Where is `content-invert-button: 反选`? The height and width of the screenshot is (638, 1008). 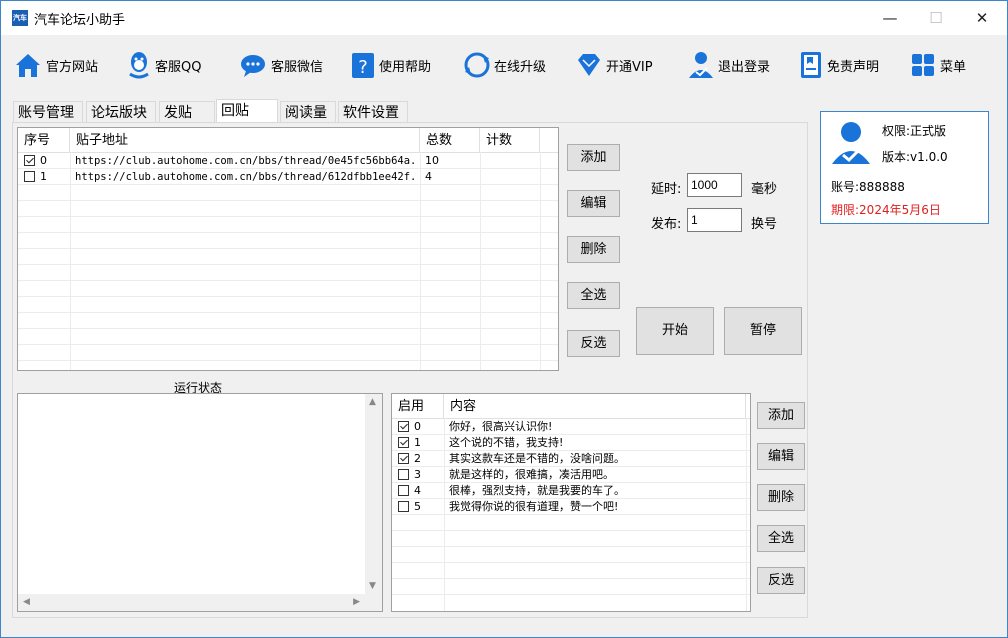
content-invert-button: 反选 is located at coordinates (781, 580).